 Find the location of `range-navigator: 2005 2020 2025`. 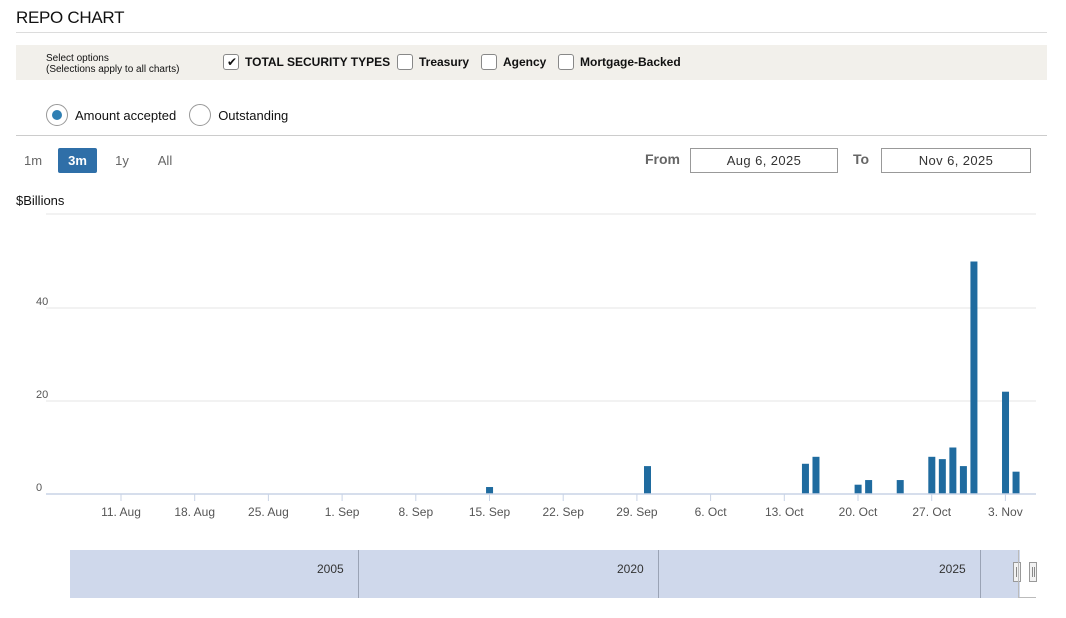

range-navigator: 2005 2020 2025 is located at coordinates (545, 574).